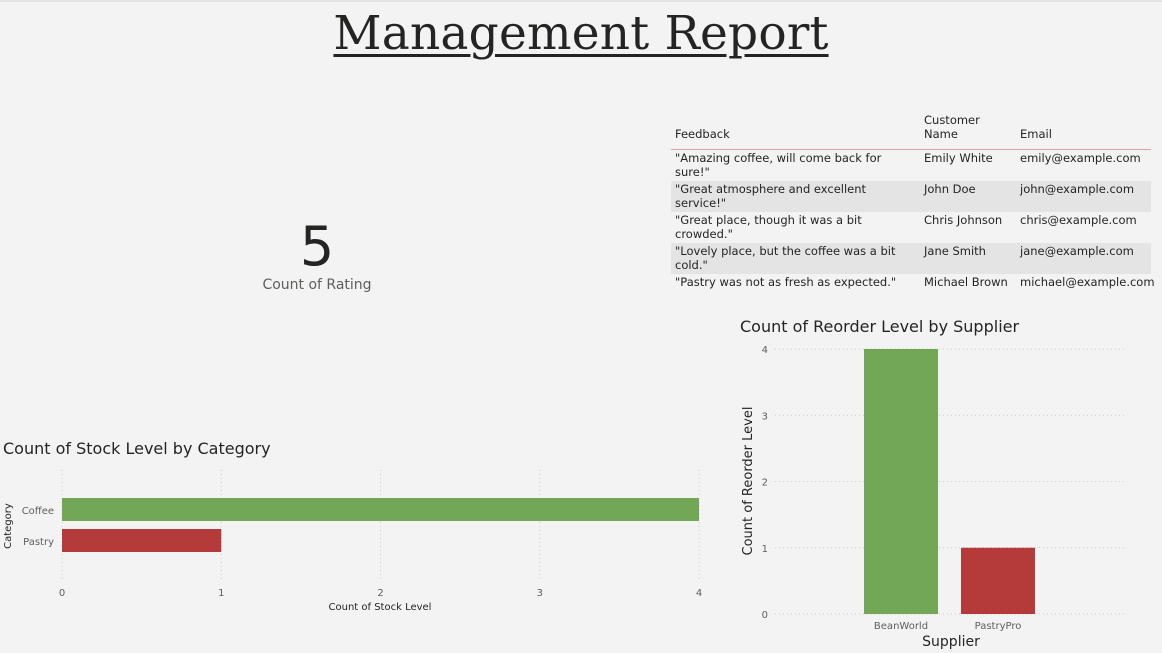 The width and height of the screenshot is (1162, 653). I want to click on email-cell: john@example.com, so click(1077, 189).